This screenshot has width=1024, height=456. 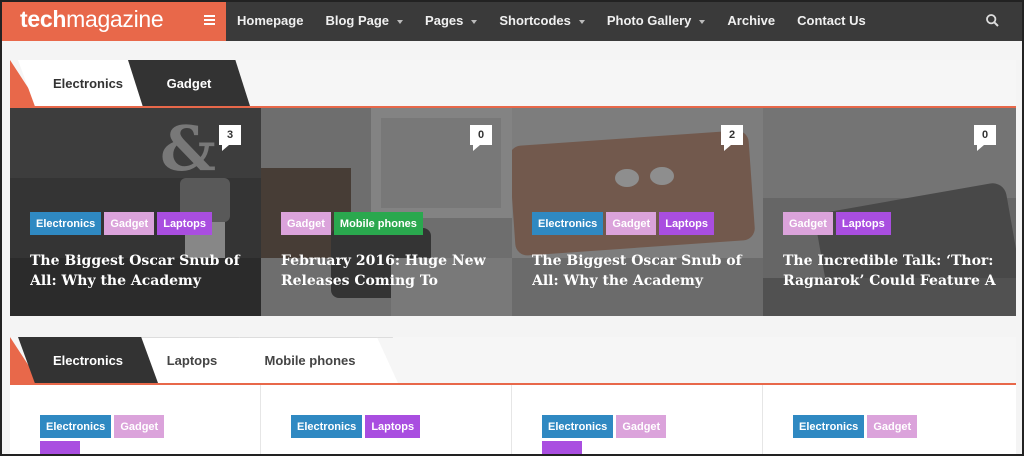 I want to click on search-icon, so click(x=992, y=20).